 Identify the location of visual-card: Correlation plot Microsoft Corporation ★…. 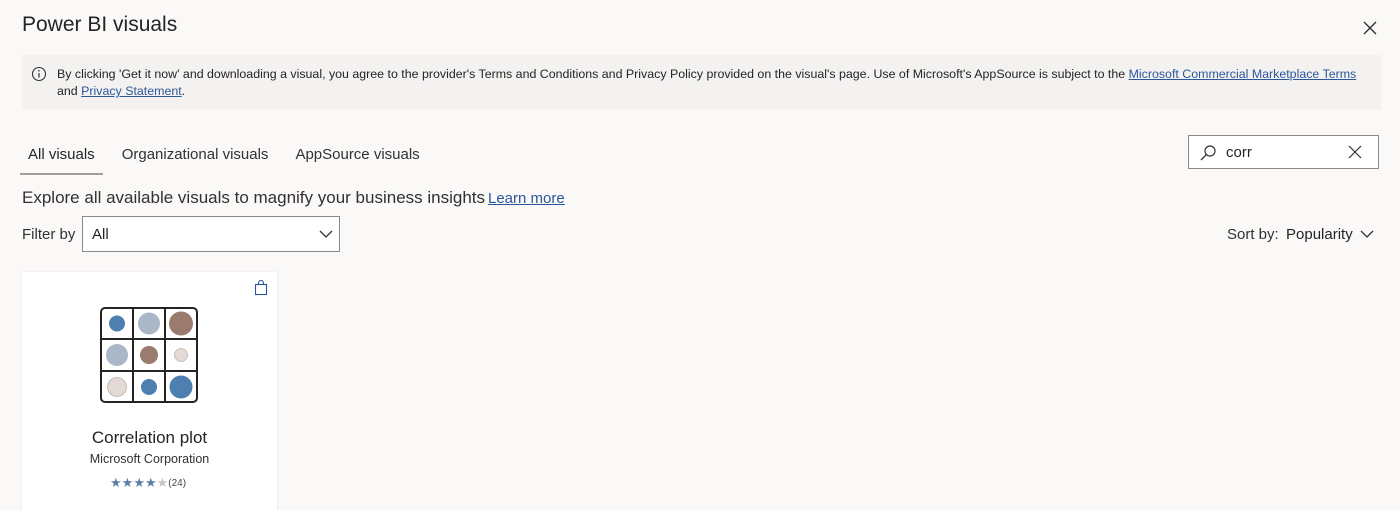
(149, 391).